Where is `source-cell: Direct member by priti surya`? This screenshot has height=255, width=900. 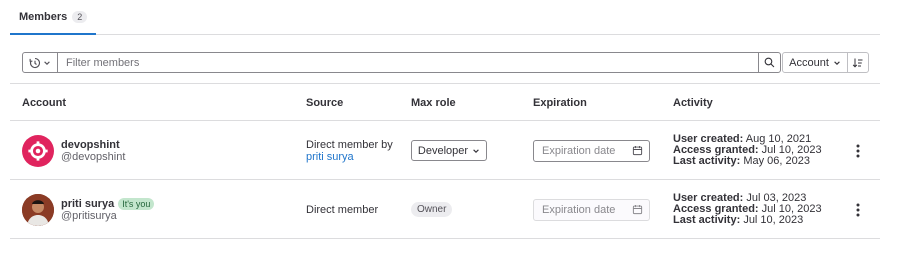 source-cell: Direct member by priti surya is located at coordinates (349, 150).